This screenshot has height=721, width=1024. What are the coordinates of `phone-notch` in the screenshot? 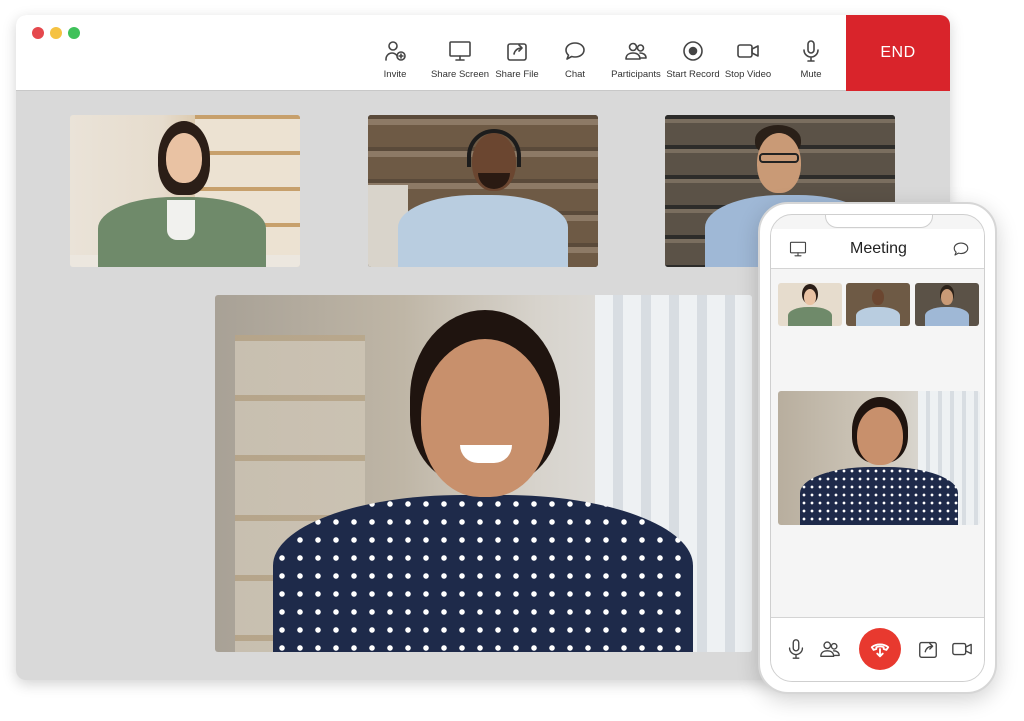 It's located at (879, 221).